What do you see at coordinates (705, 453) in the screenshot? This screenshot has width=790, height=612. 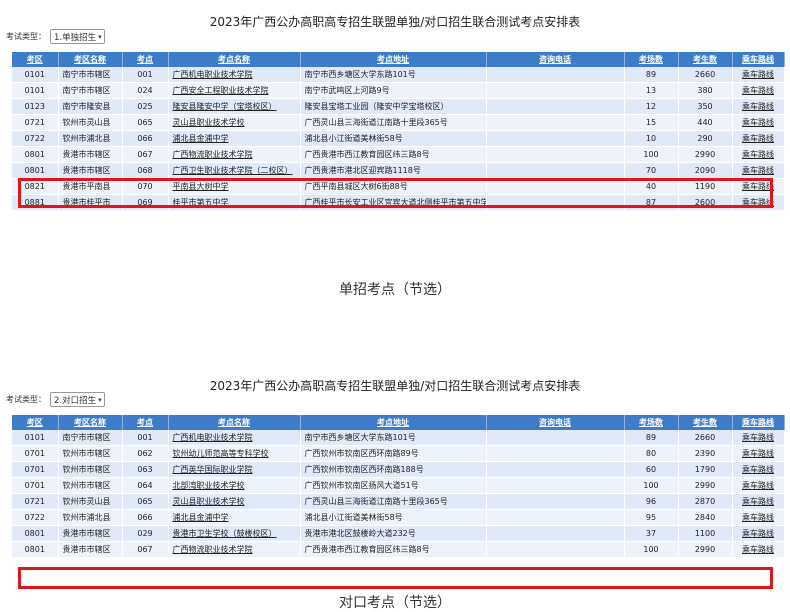 I see `candidate-count-cell: 2390` at bounding box center [705, 453].